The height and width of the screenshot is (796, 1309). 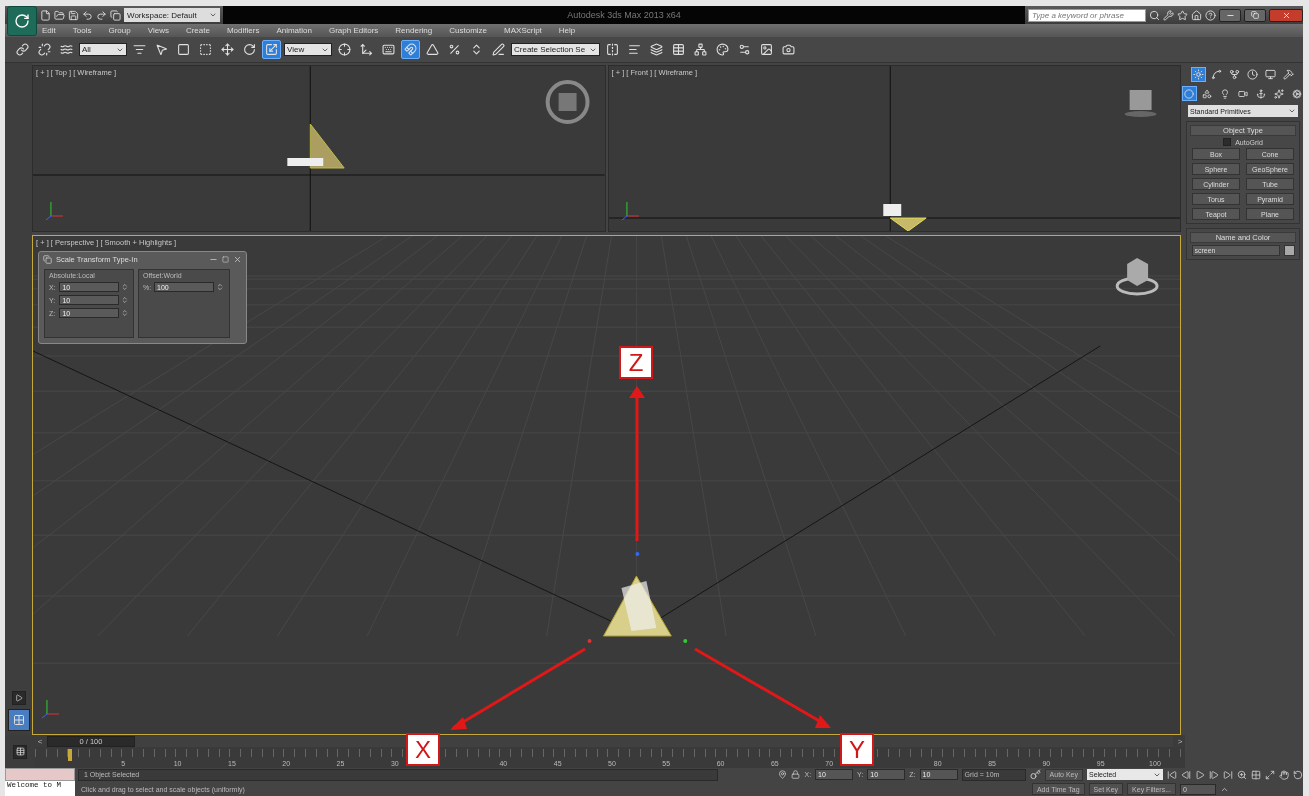 I want to click on monitor-icon, so click(x=1270, y=74).